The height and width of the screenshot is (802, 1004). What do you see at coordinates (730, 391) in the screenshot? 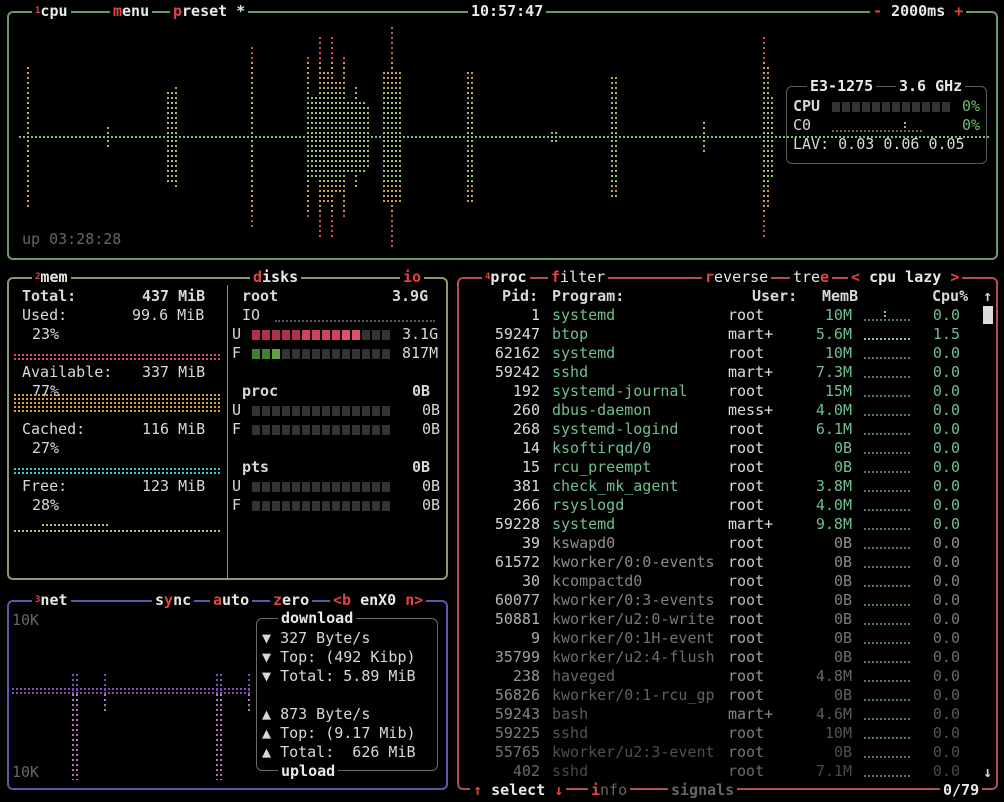
I see `process-row: 192 systemd-journal root 15M 0.0` at bounding box center [730, 391].